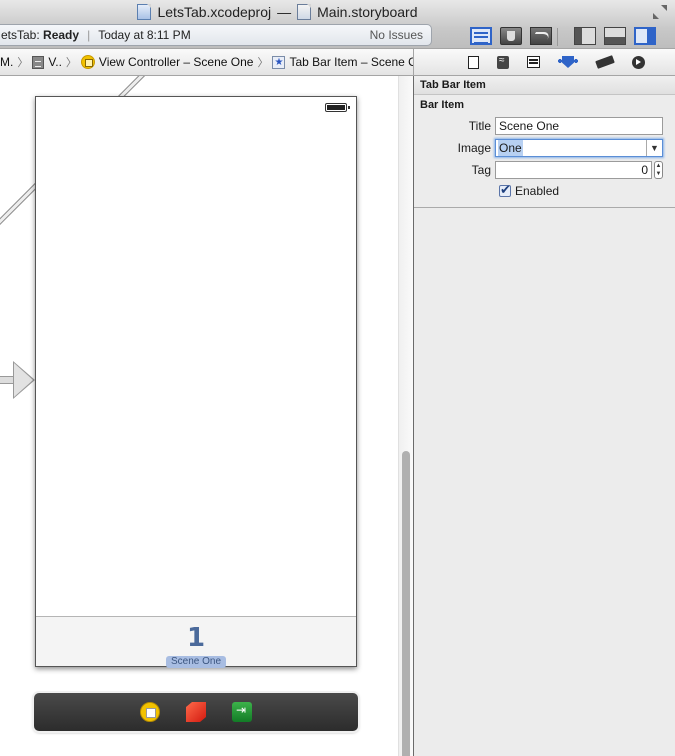 This screenshot has width=675, height=756. Describe the element at coordinates (658, 170) in the screenshot. I see `tag-stepper: ▲ ▼` at that location.